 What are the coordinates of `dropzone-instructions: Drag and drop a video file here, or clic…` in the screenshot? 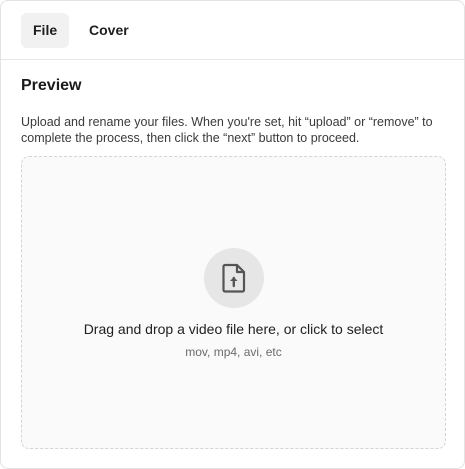 It's located at (233, 329).